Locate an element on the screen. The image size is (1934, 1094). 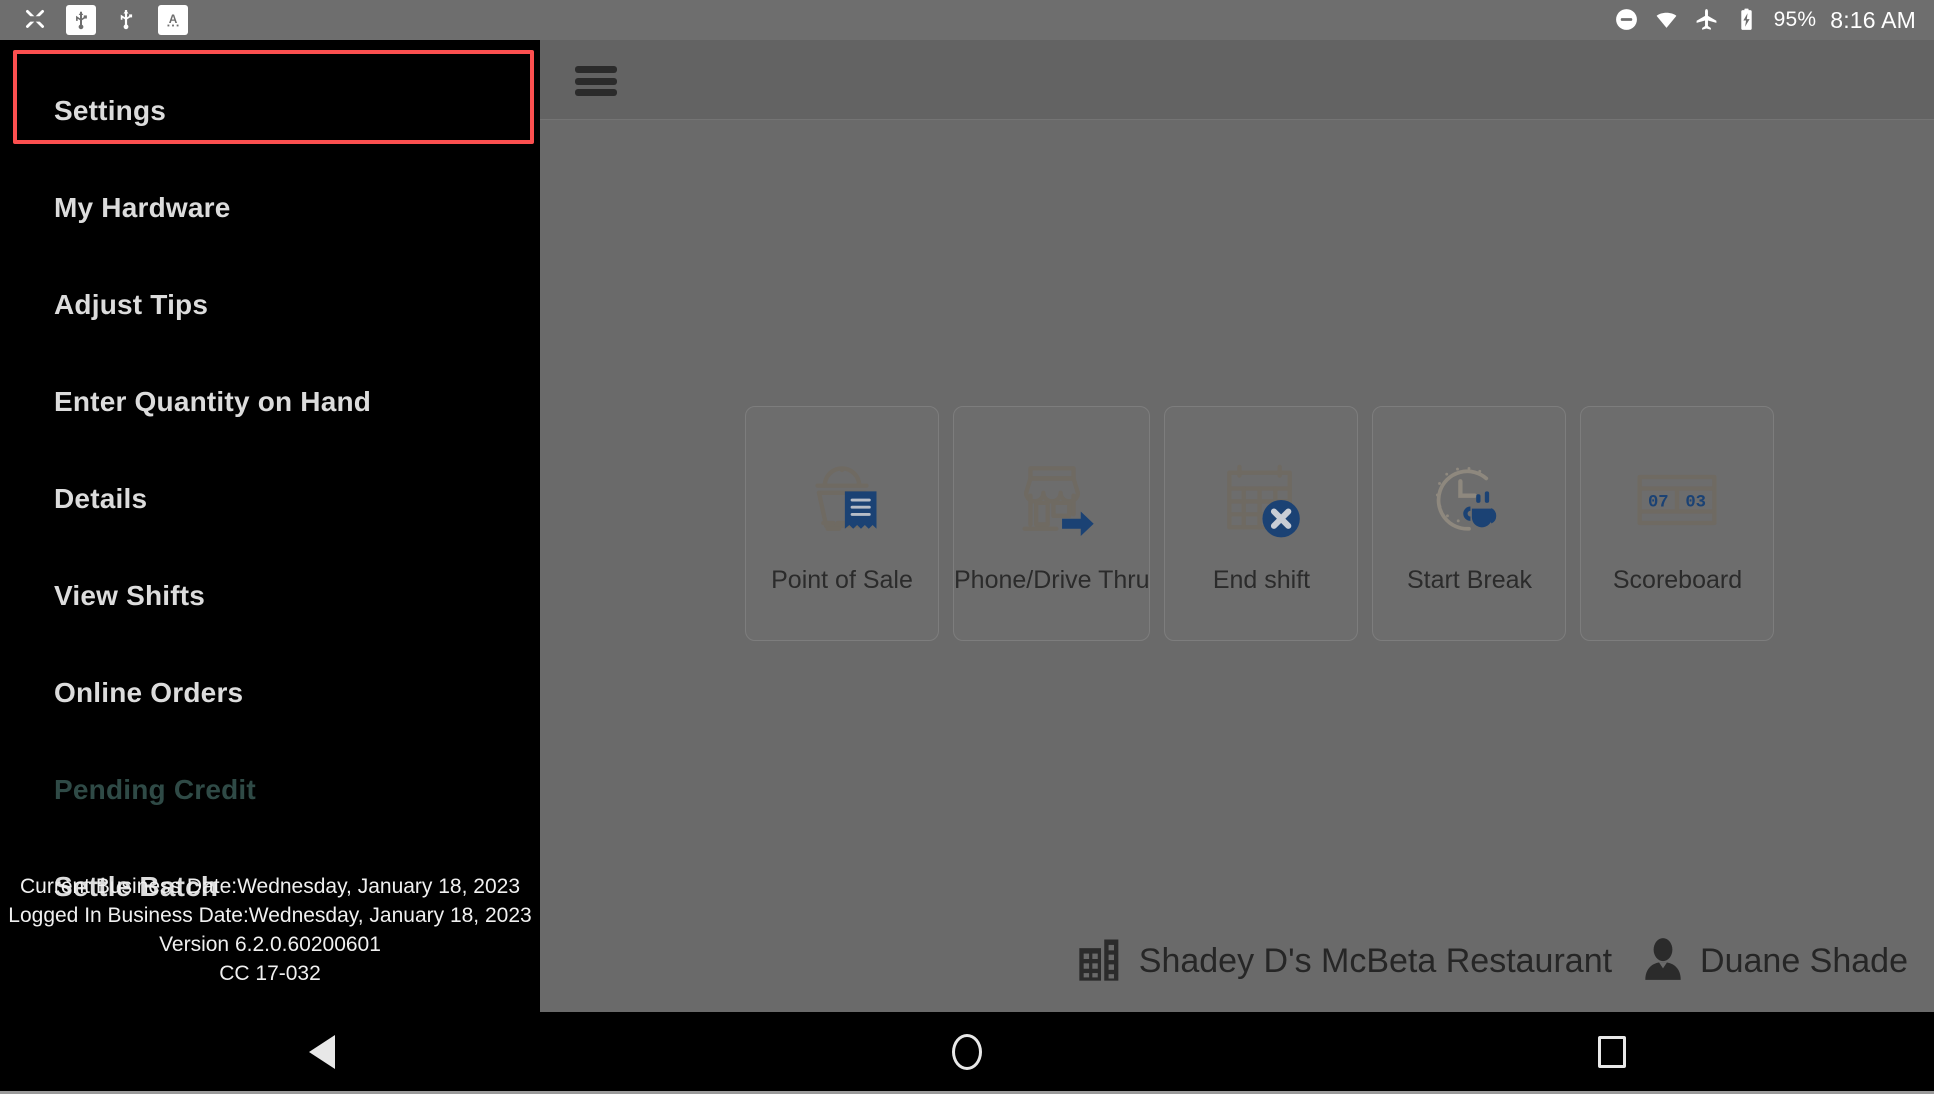
sidebar-item-enter-quantity-on-hand: Enter Quantity on Hand is located at coordinates (270, 401).